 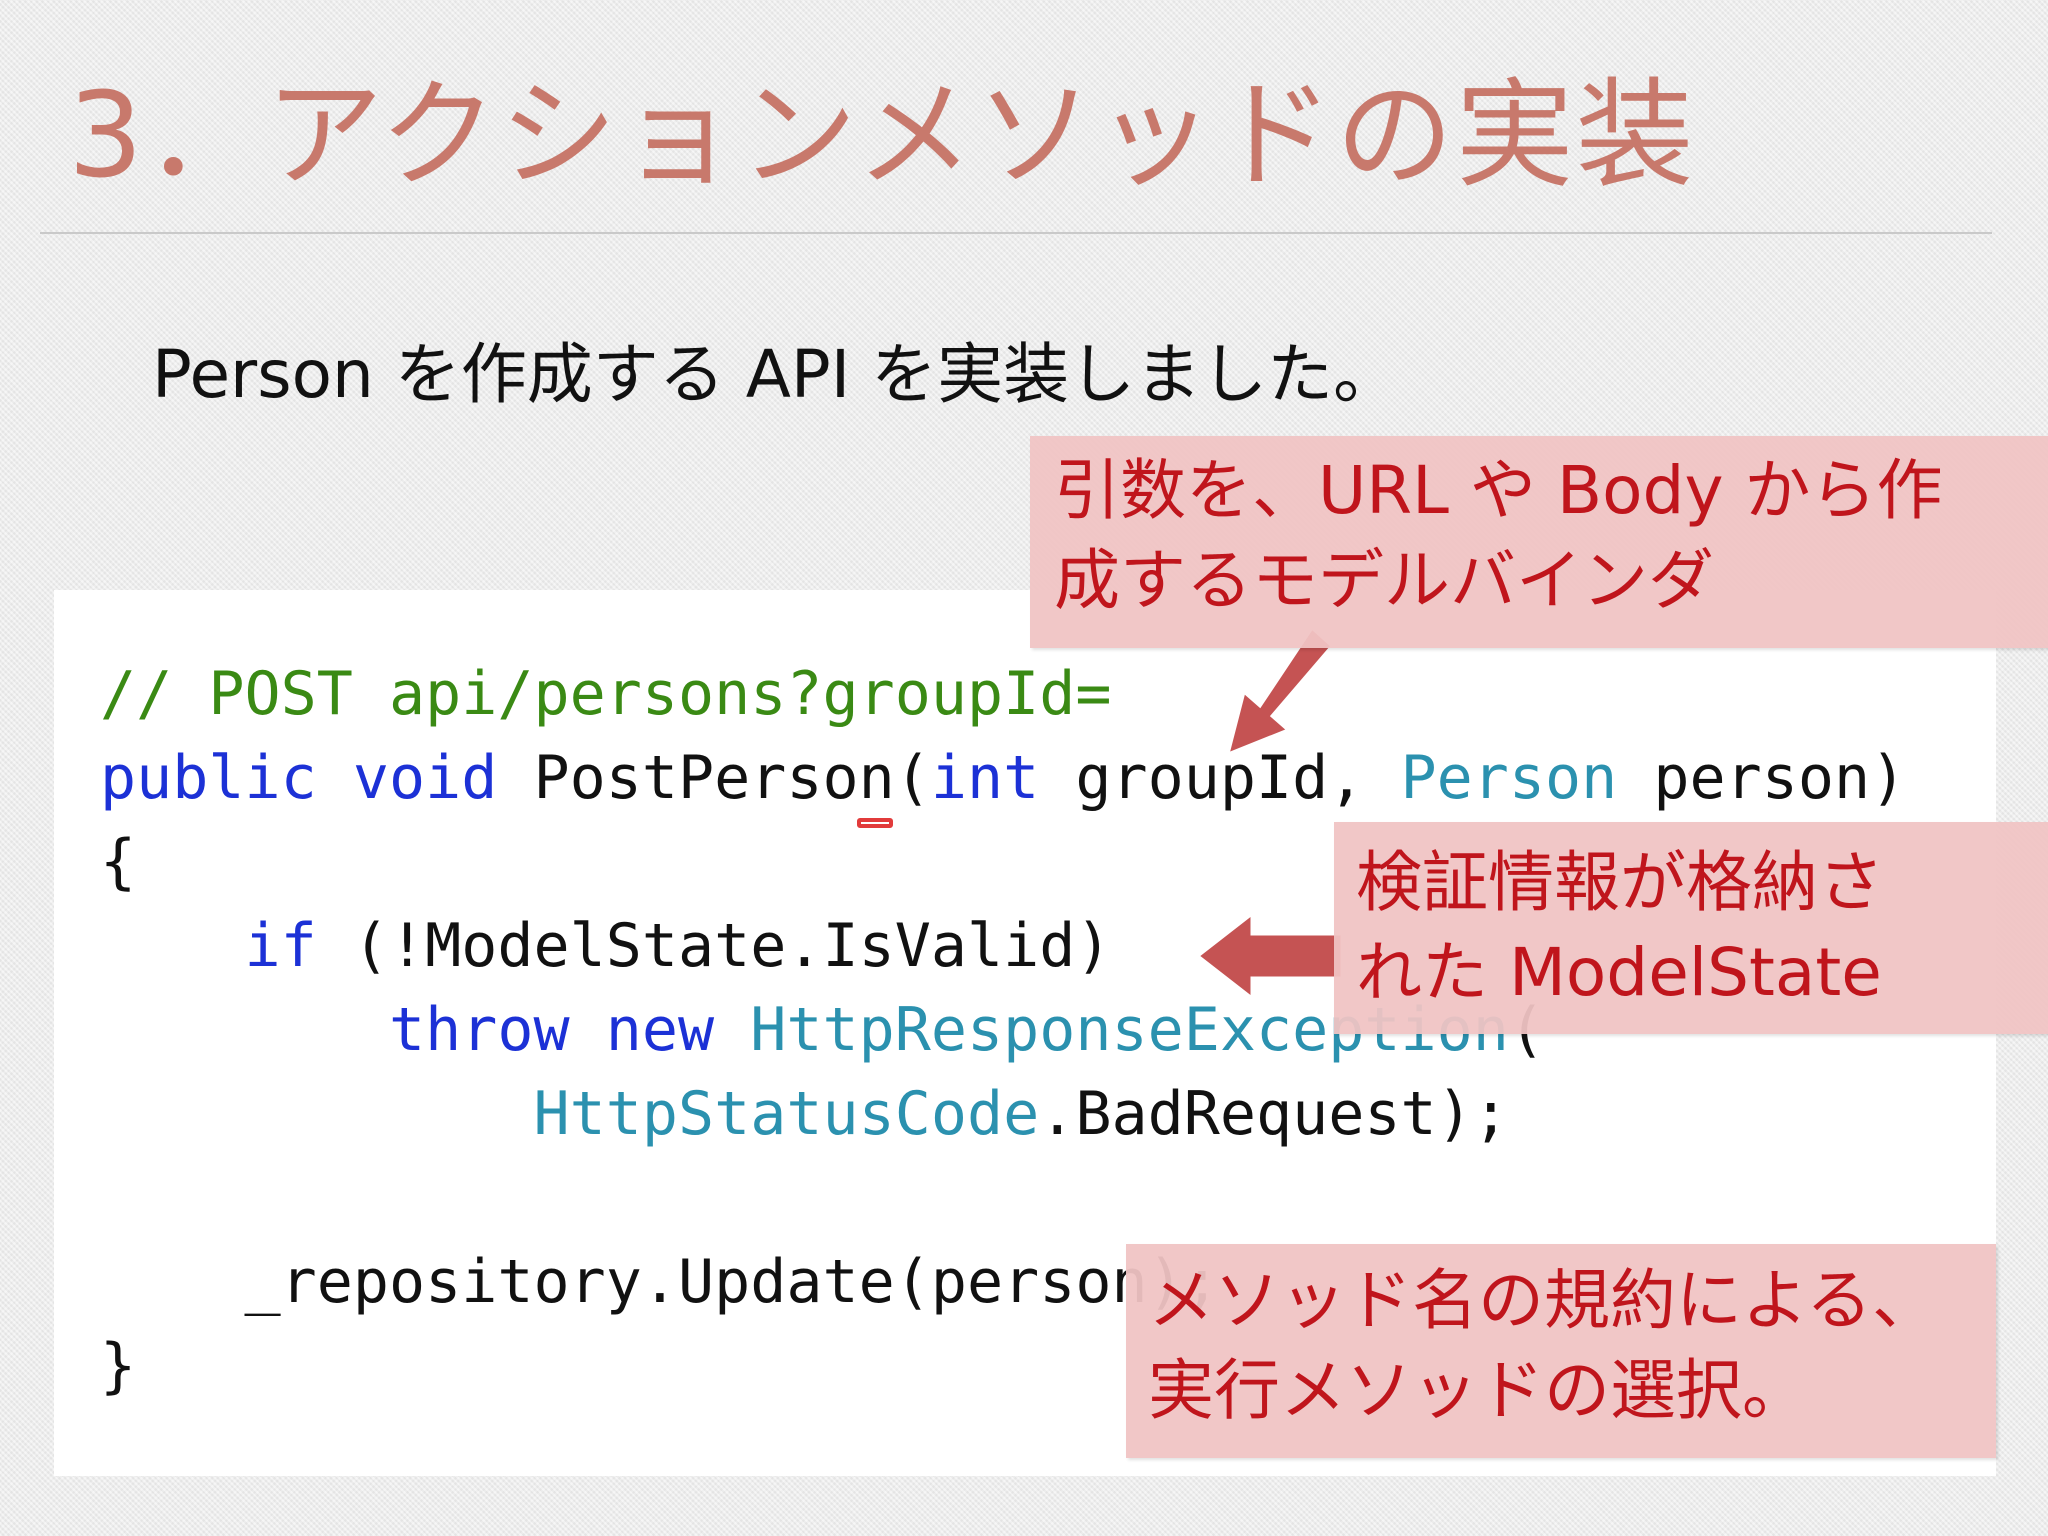 I want to click on callout-model-binder: 引数を、URL や Body から作 成するモデルバインダ, so click(x=1539, y=542).